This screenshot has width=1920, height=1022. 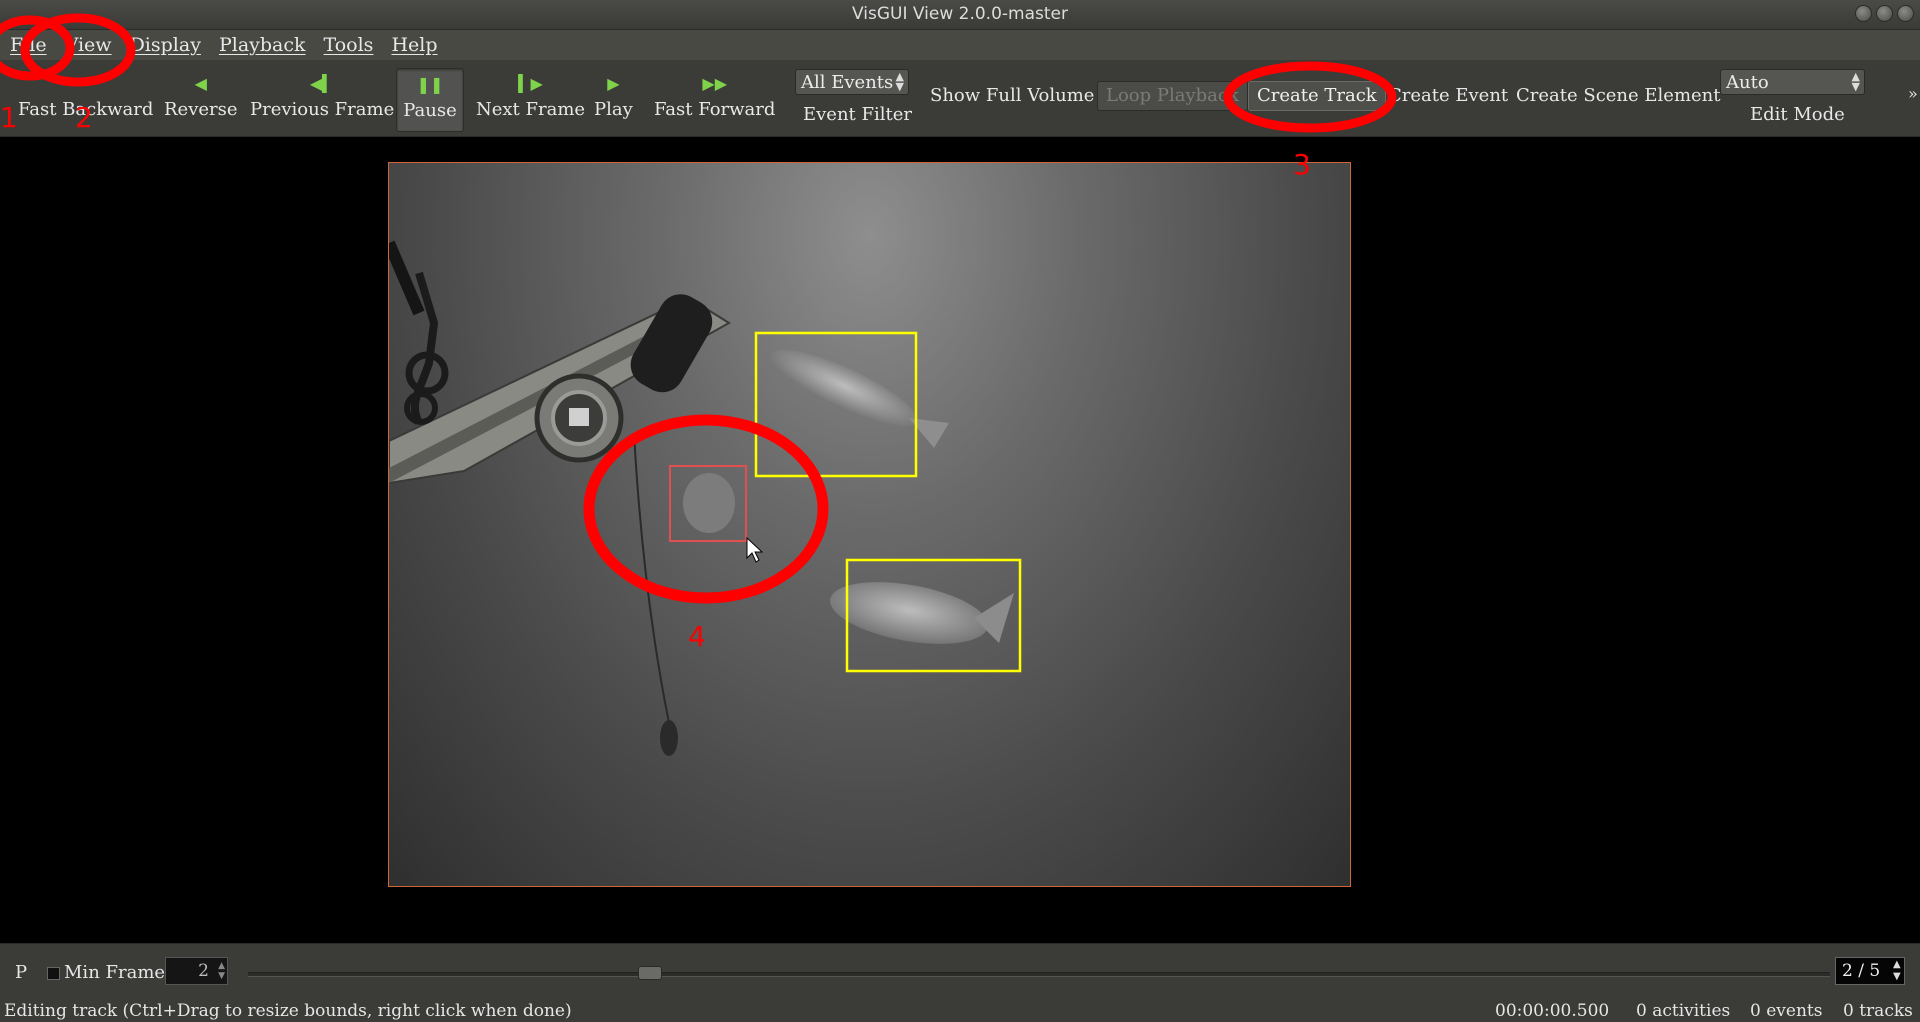 What do you see at coordinates (1683, 1011) in the screenshot?
I see `status-activities: 0 activities` at bounding box center [1683, 1011].